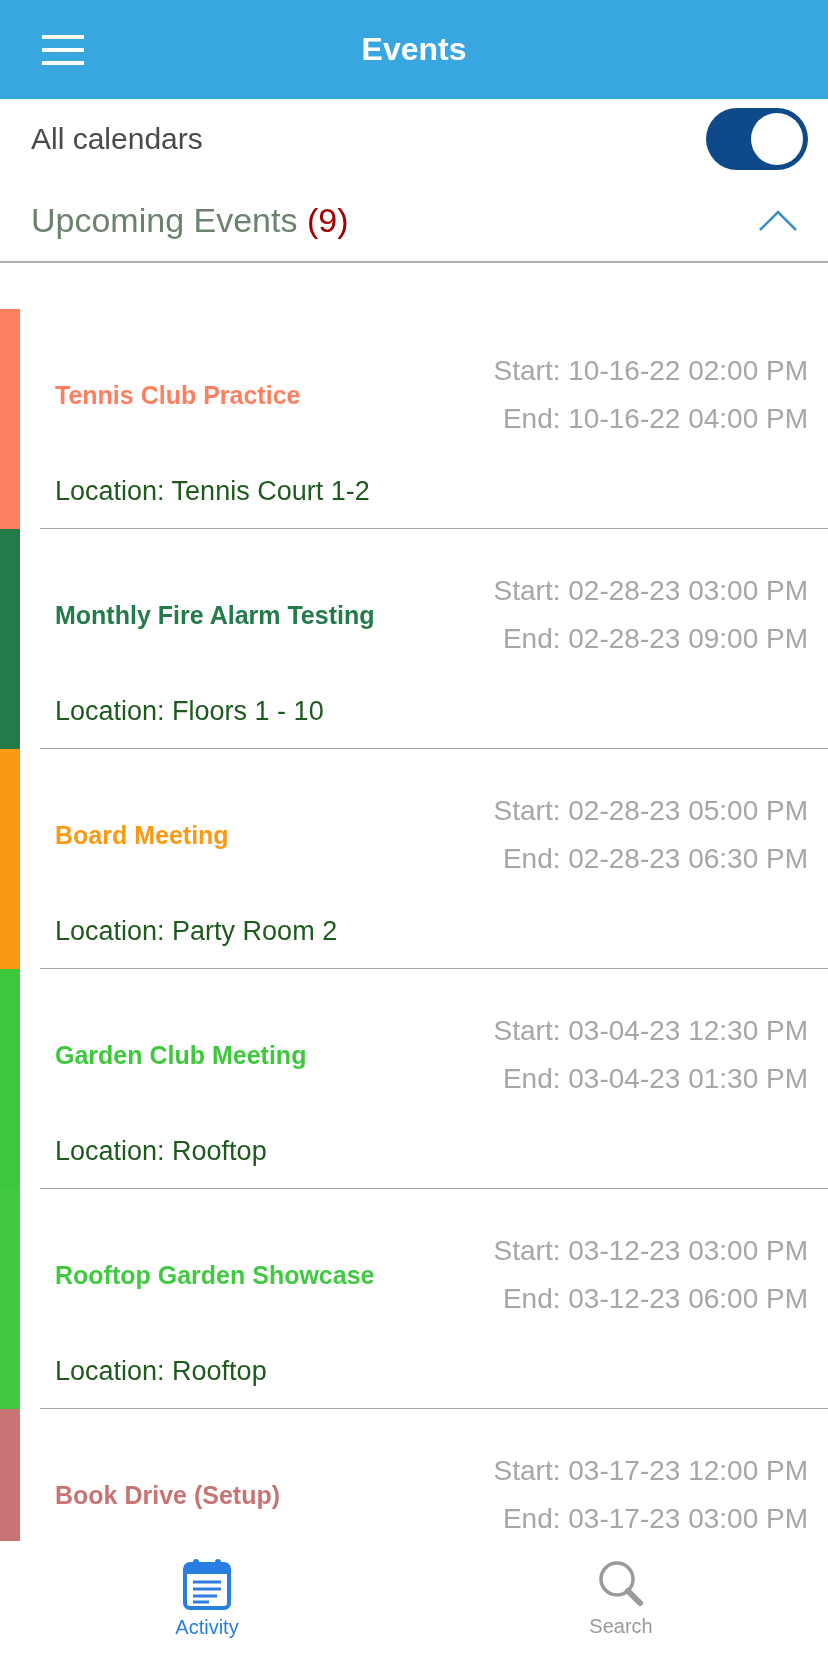 The height and width of the screenshot is (1655, 828). I want to click on event-title: Tennis Club Practice, so click(274, 395).